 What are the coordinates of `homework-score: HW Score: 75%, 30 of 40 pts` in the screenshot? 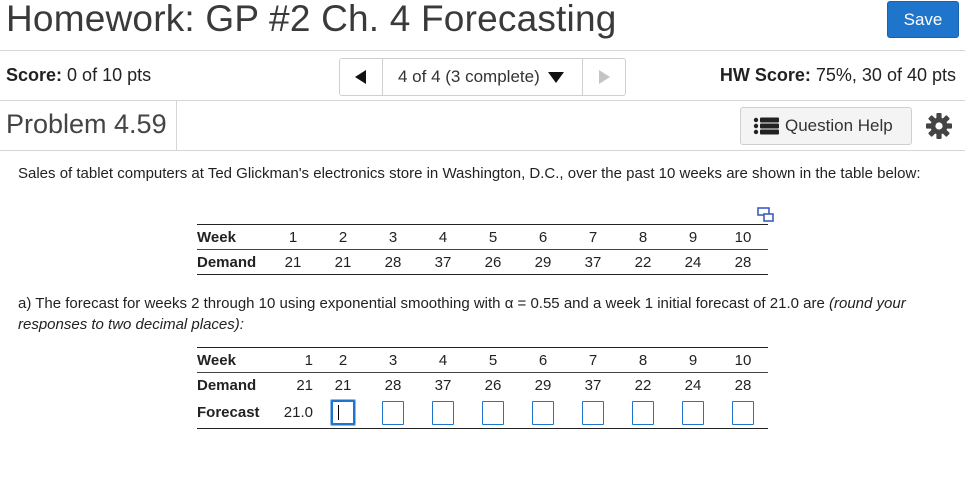 It's located at (838, 75).